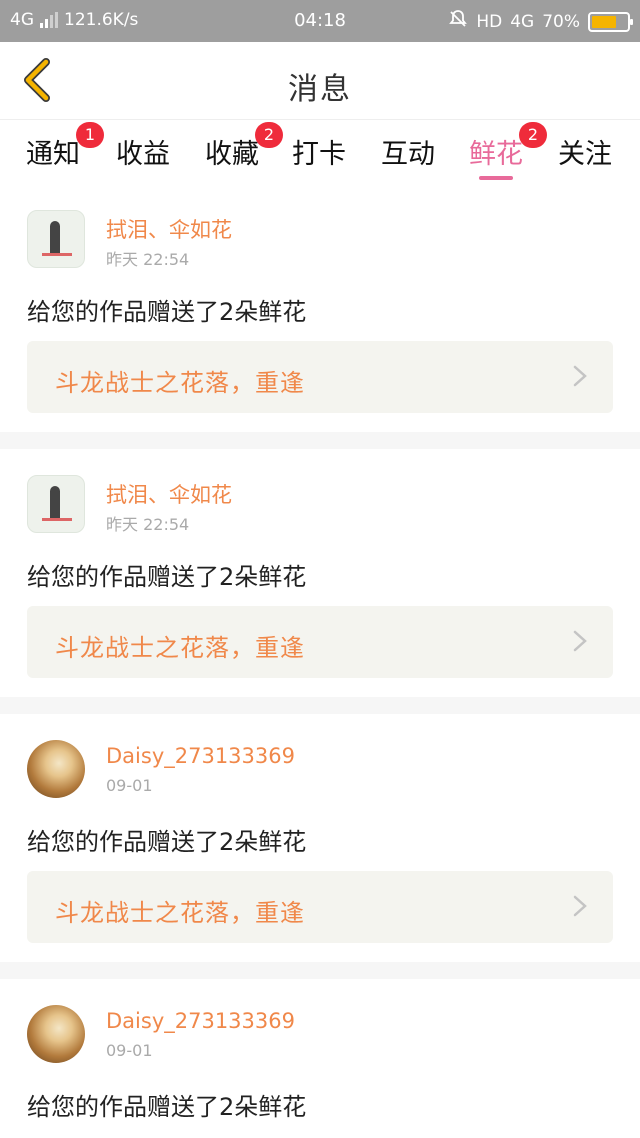  What do you see at coordinates (496, 154) in the screenshot?
I see `tab-label: 鲜花` at bounding box center [496, 154].